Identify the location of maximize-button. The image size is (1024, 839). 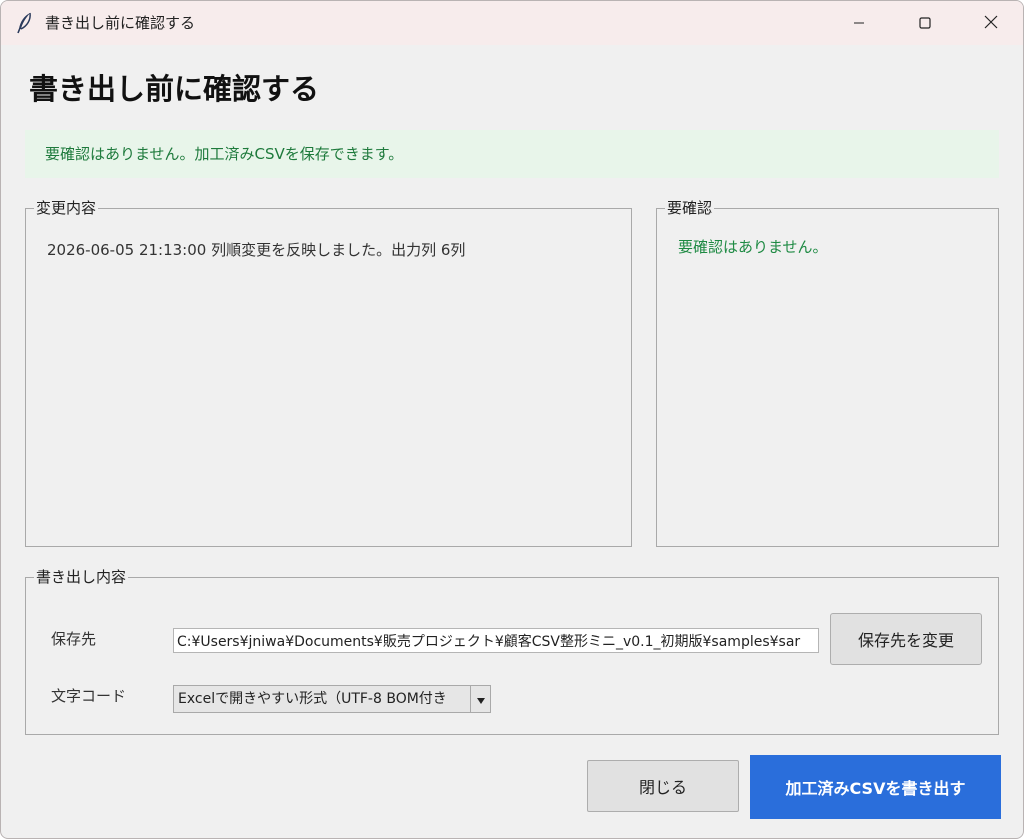
(925, 23).